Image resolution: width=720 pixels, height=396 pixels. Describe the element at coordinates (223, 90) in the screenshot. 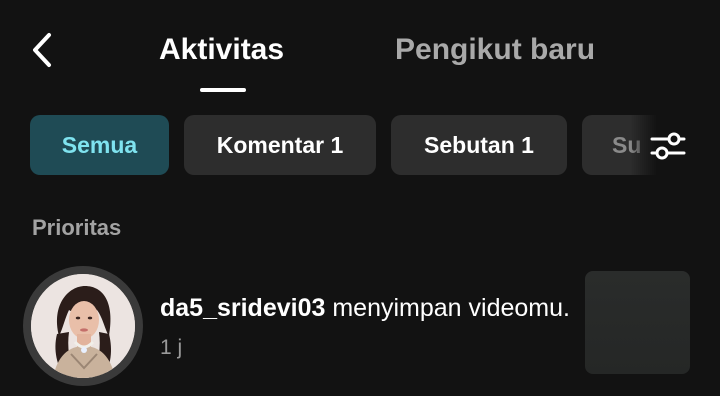

I see `active-tab-indicator` at that location.